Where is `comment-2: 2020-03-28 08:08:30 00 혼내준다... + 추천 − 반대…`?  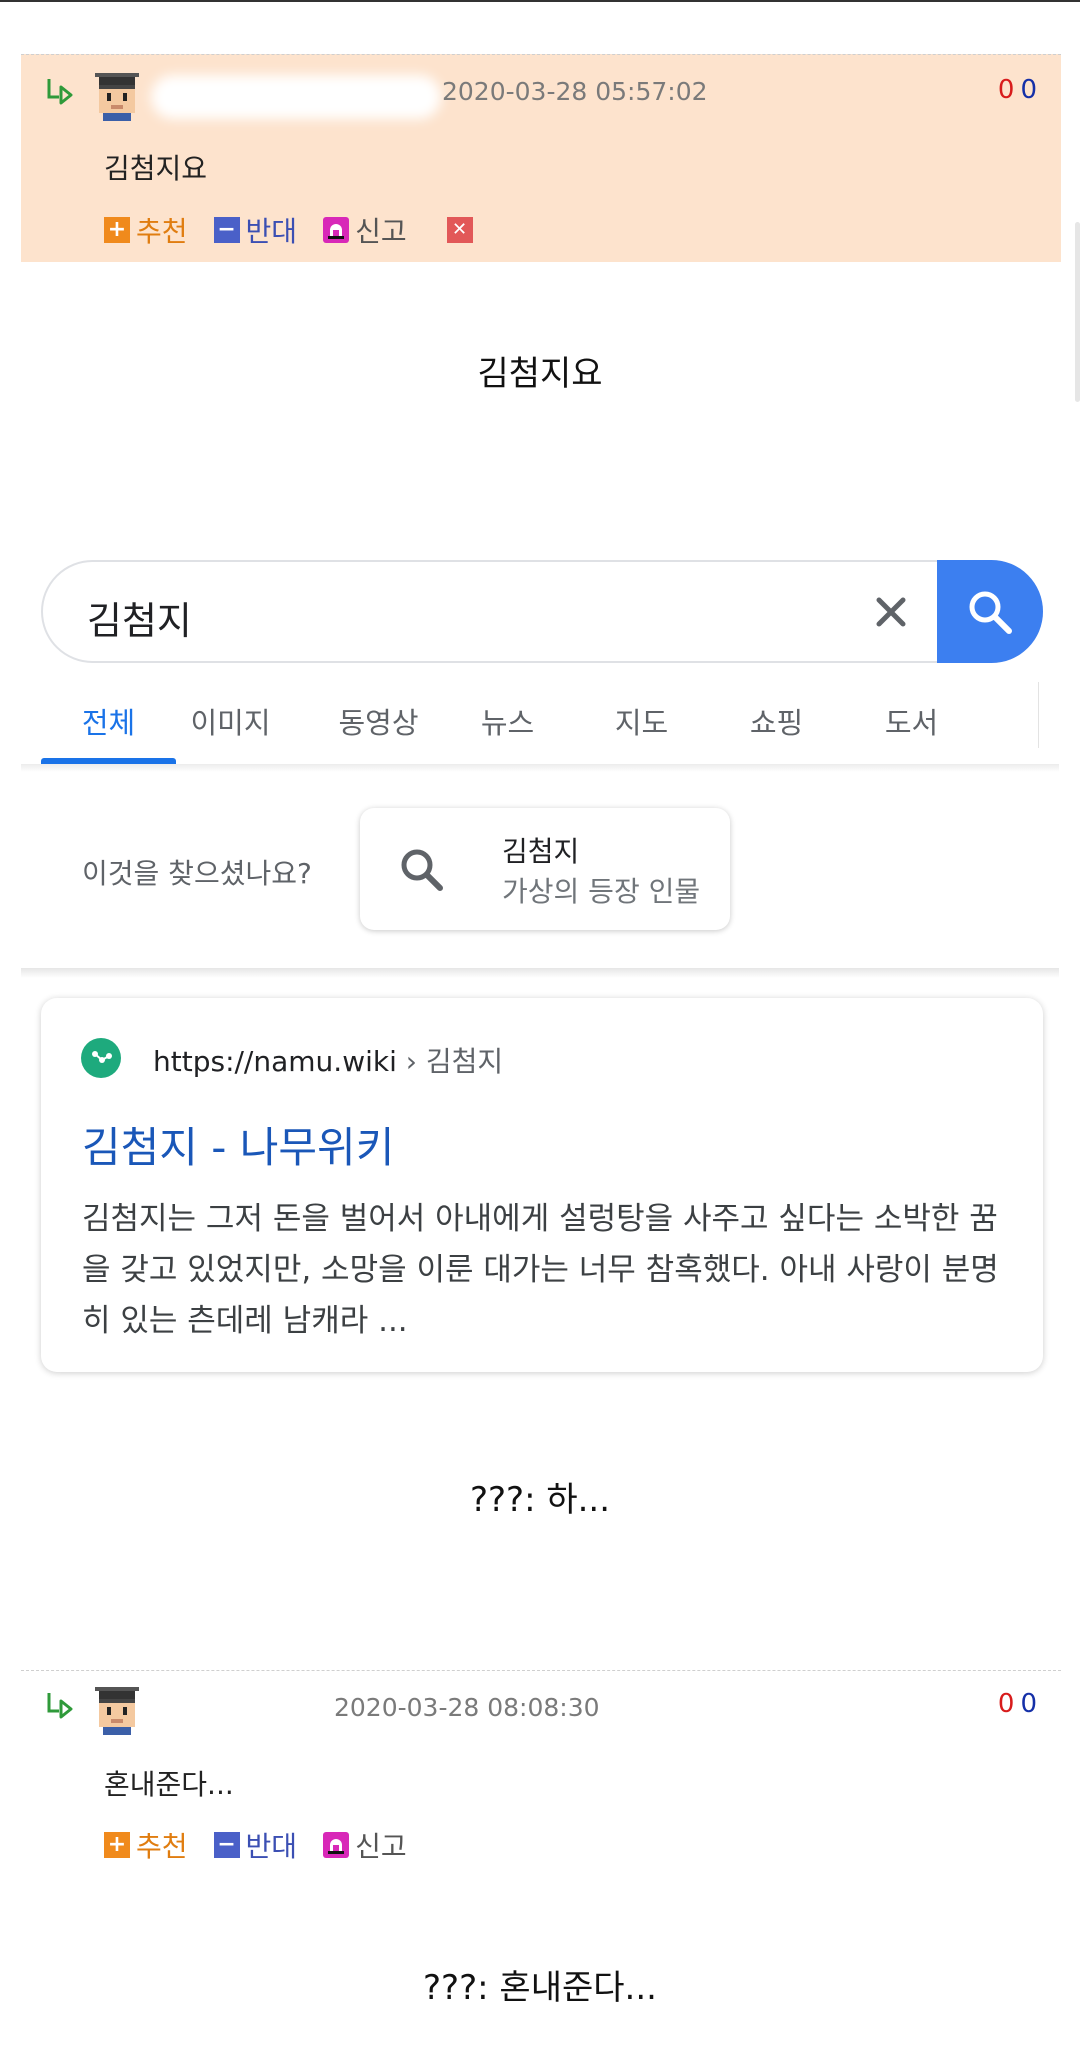
comment-2: 2020-03-28 08:08:30 00 혼내준다... + 추천 − 반대… is located at coordinates (541, 1780).